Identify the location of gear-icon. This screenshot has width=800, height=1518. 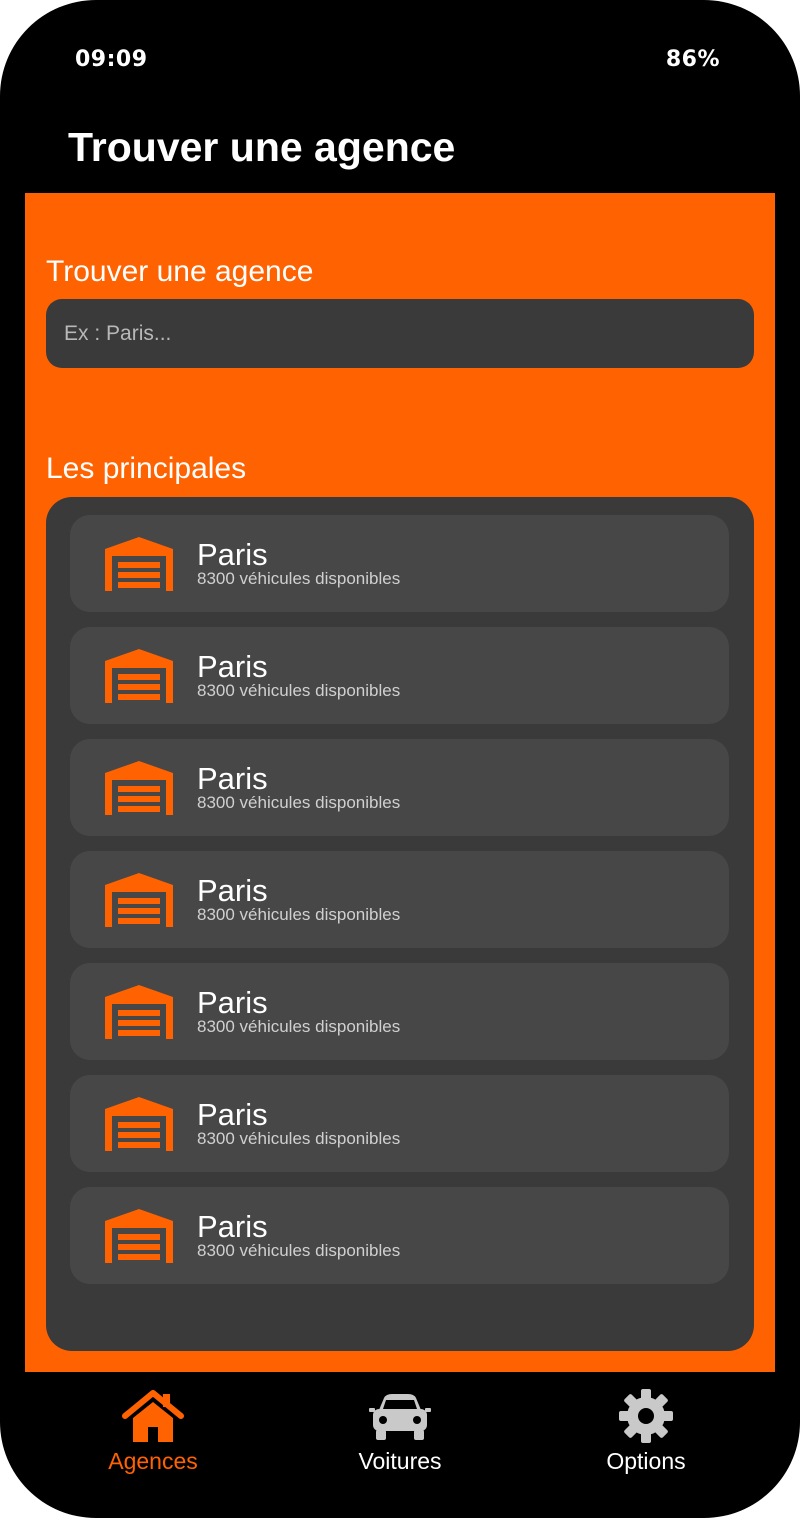
(646, 1416).